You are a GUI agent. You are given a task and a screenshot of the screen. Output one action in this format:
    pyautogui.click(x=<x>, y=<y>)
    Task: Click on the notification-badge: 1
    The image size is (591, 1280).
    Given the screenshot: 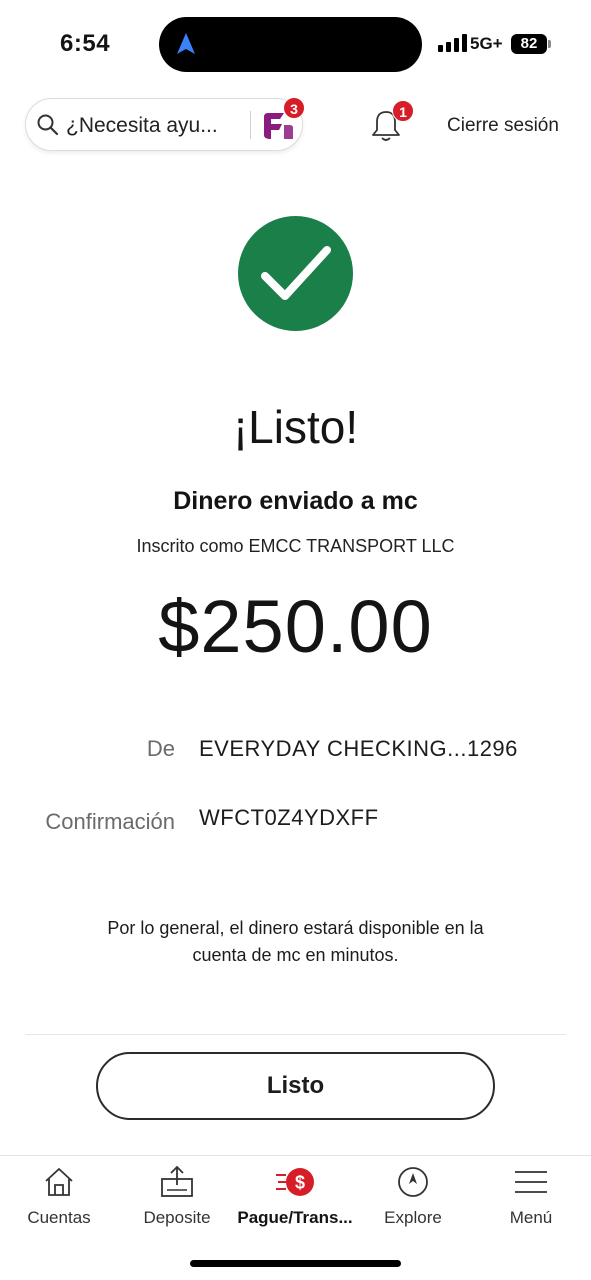 What is the action you would take?
    pyautogui.click(x=403, y=111)
    